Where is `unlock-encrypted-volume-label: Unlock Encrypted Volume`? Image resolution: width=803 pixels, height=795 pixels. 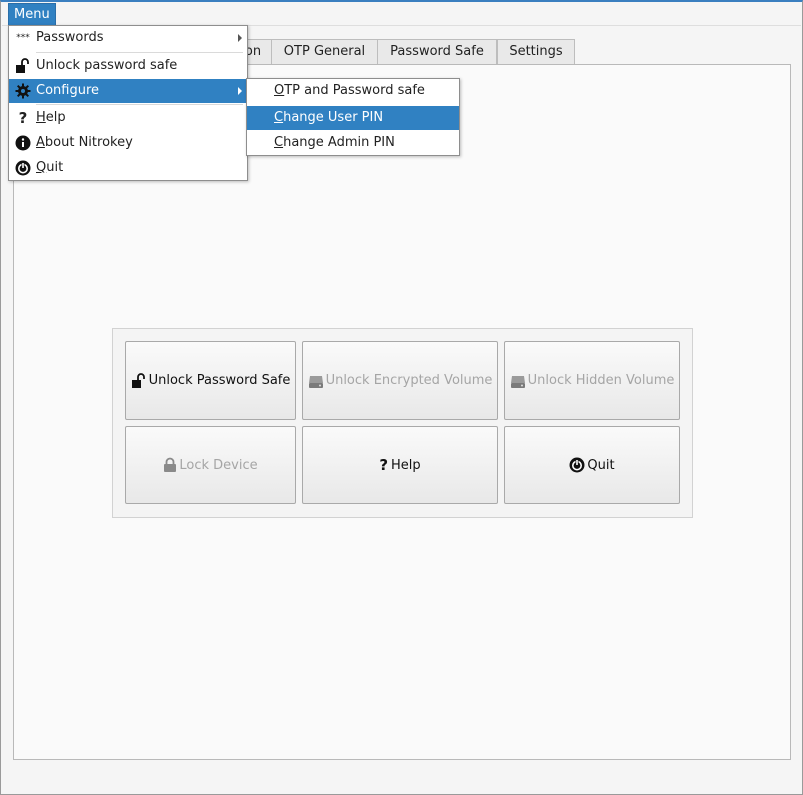
unlock-encrypted-volume-label: Unlock Encrypted Volume is located at coordinates (409, 380).